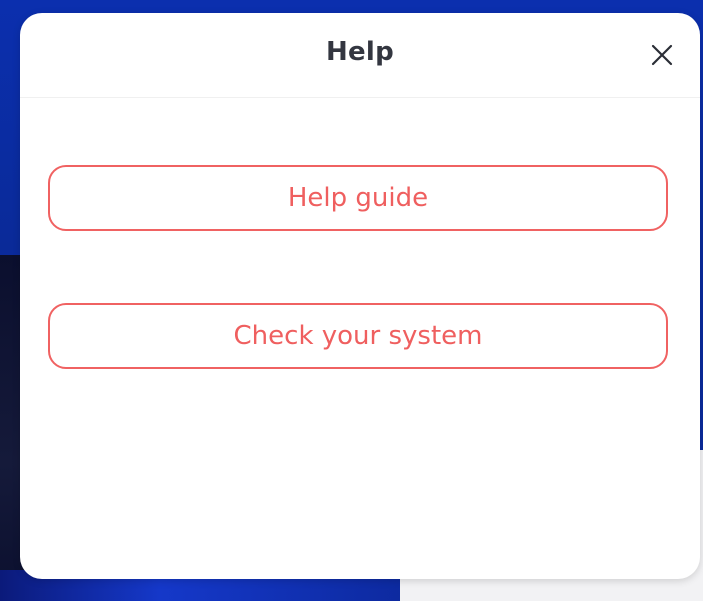 The image size is (703, 601). I want to click on dialog-header: Help, so click(360, 55).